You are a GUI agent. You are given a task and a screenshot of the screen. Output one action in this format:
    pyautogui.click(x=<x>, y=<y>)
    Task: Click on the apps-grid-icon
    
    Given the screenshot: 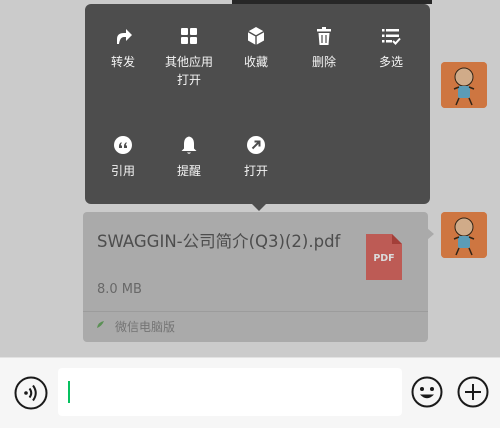 What is the action you would take?
    pyautogui.click(x=189, y=36)
    